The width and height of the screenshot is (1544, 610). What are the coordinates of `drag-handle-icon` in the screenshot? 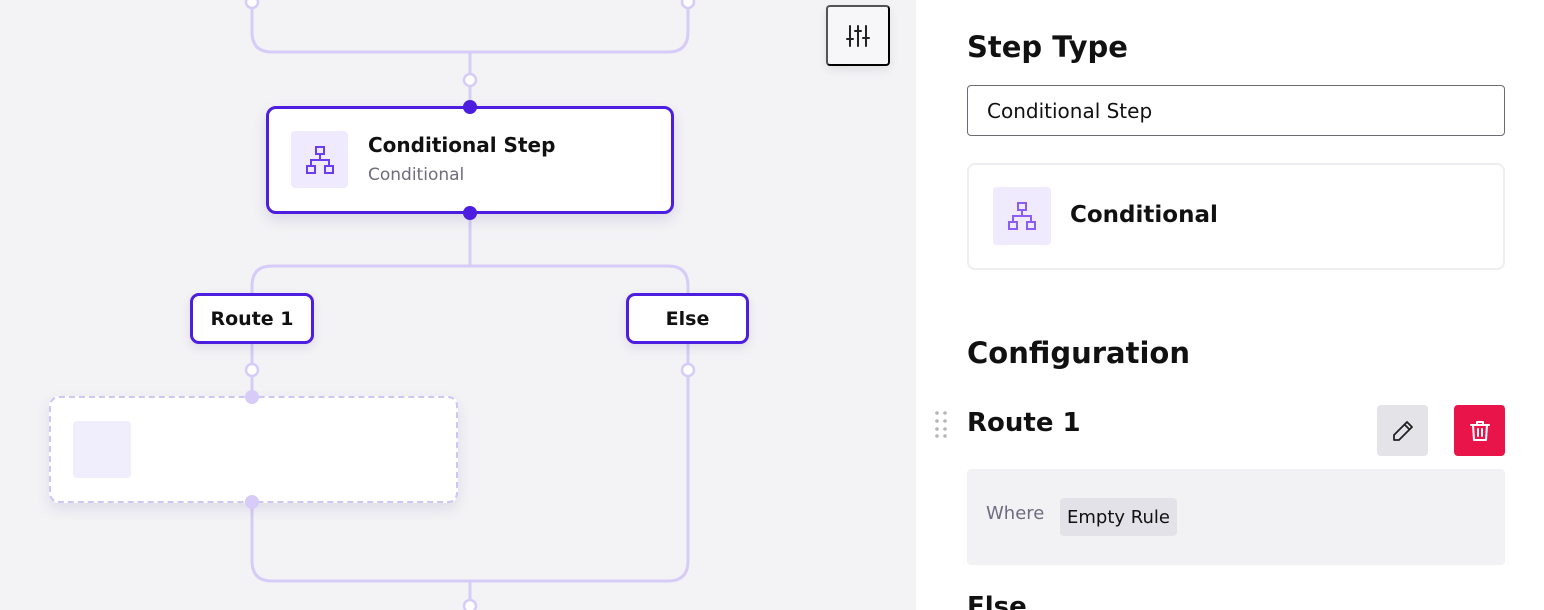 It's located at (941, 424).